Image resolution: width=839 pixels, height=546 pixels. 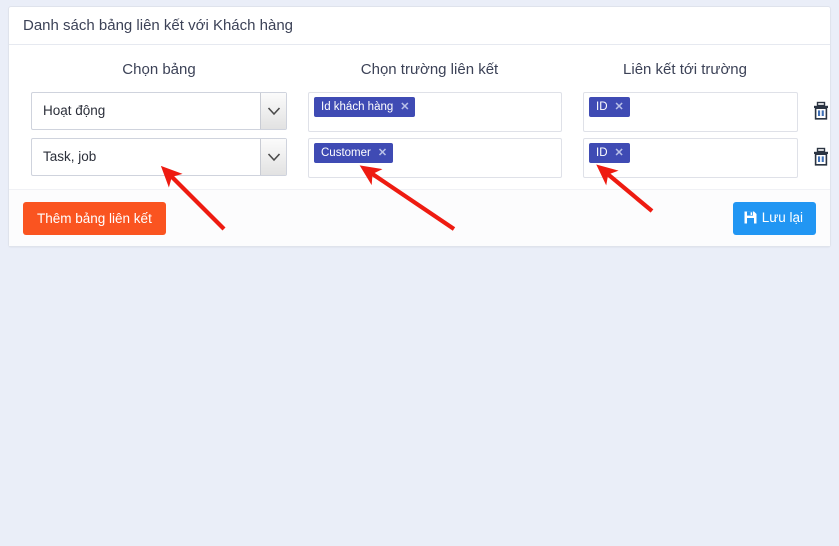 What do you see at coordinates (419, 26) in the screenshot?
I see `card-title: Danh sách bảng liên kết với Khách hàng` at bounding box center [419, 26].